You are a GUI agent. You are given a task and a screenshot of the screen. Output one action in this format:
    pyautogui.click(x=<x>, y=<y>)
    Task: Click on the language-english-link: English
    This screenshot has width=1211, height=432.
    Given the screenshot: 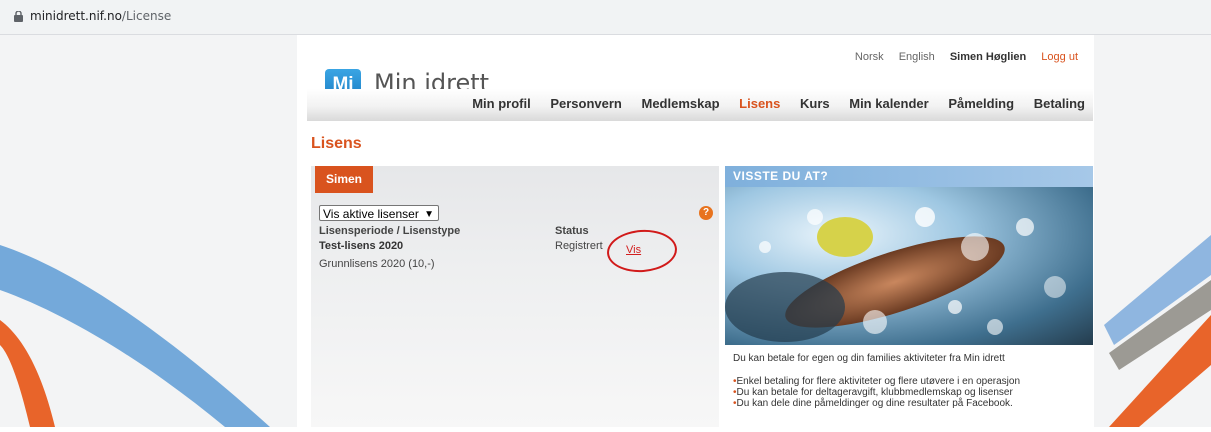 What is the action you would take?
    pyautogui.click(x=917, y=57)
    